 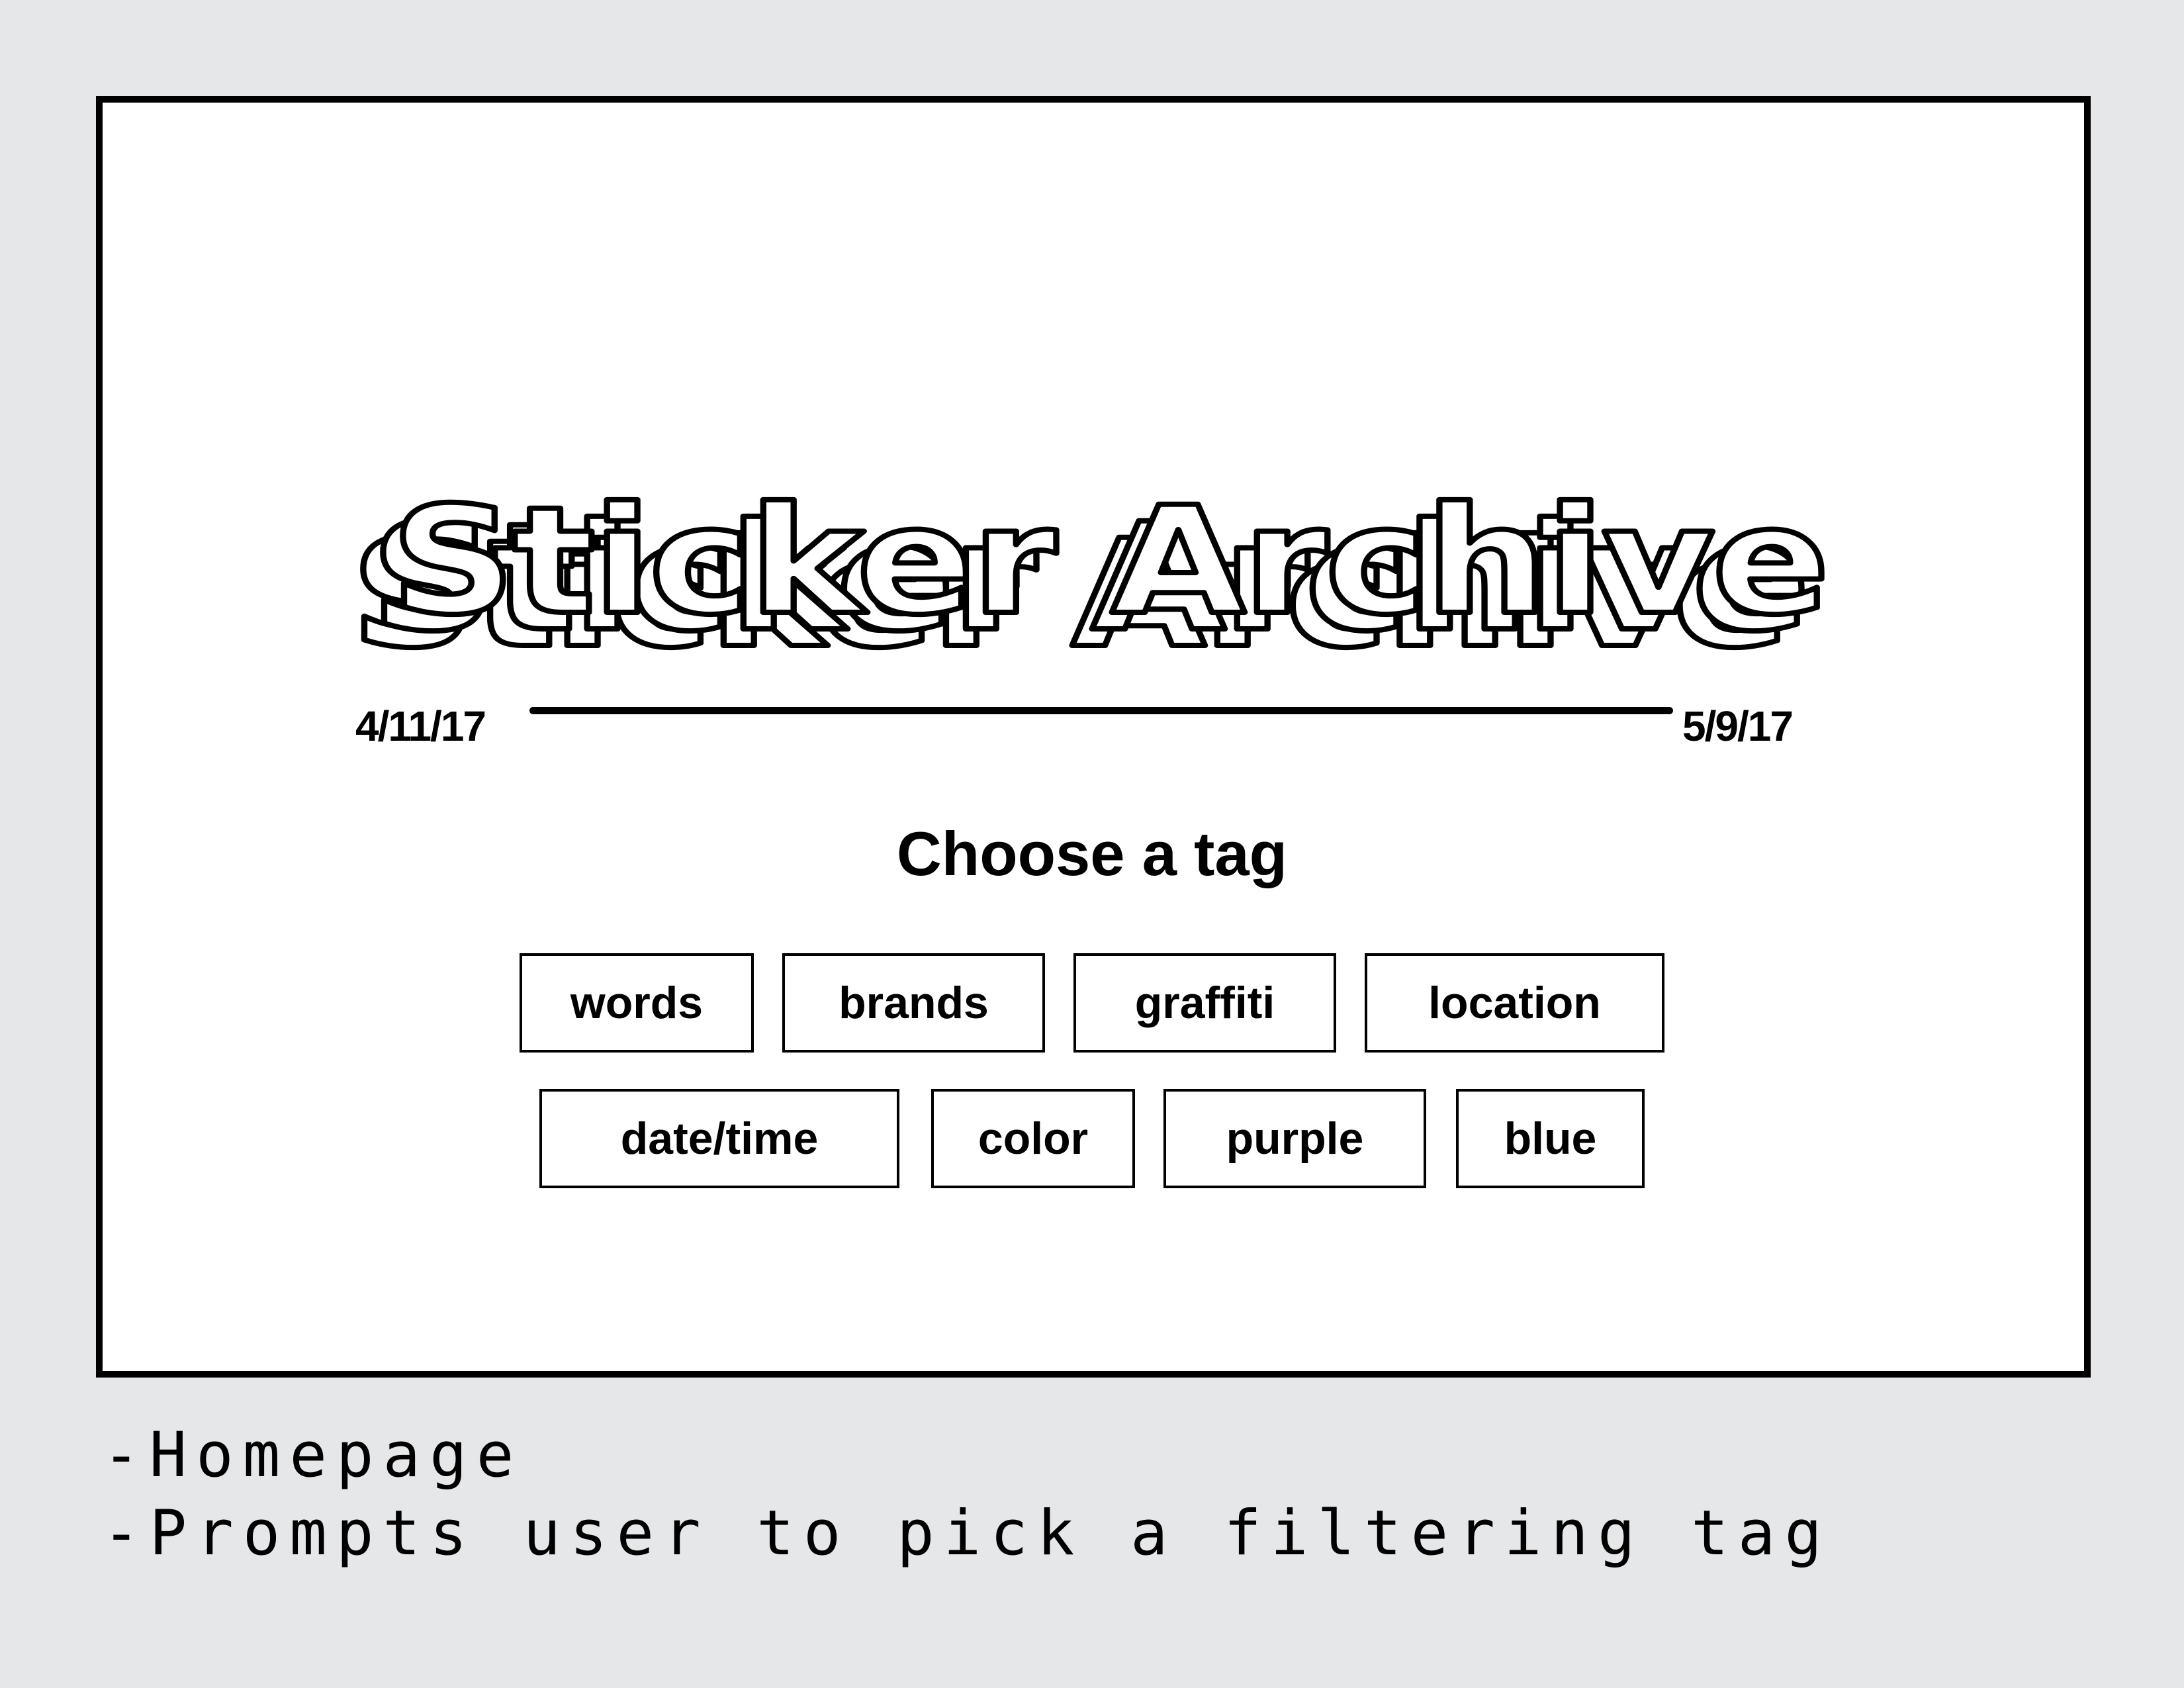 What do you see at coordinates (1108, 561) in the screenshot?
I see `logo-title: Sticker Archive` at bounding box center [1108, 561].